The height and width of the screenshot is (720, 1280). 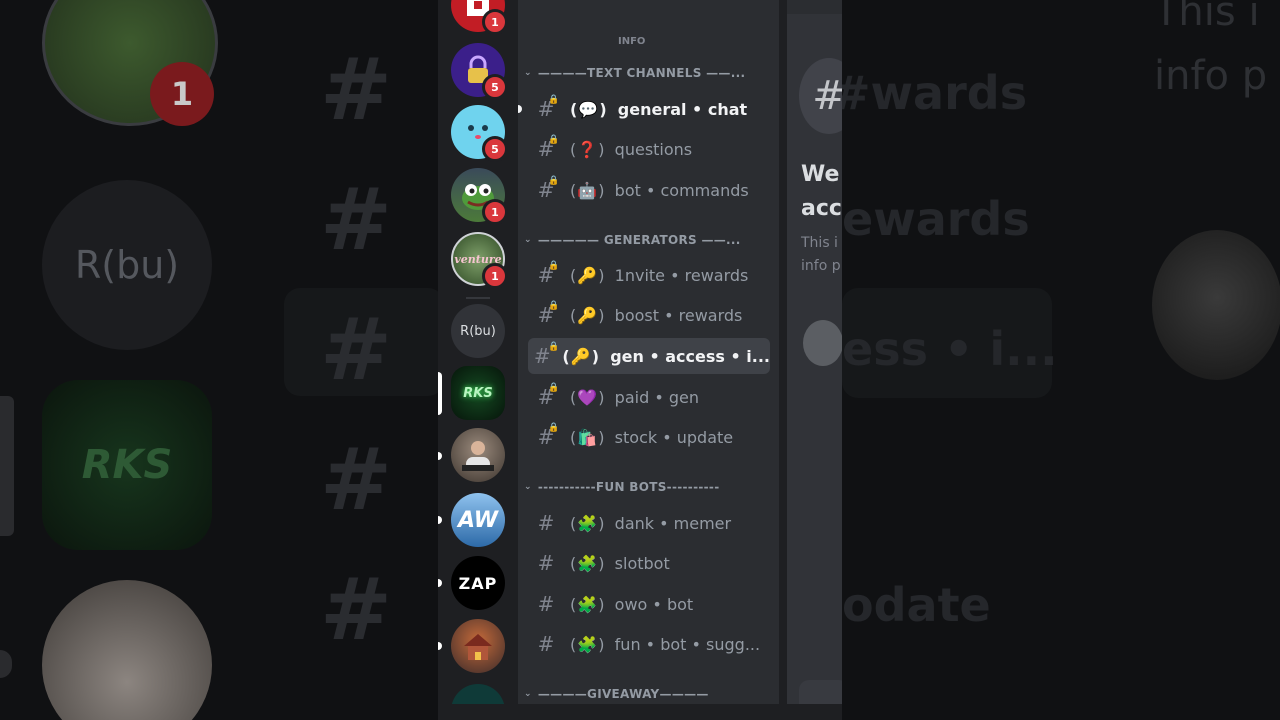 What do you see at coordinates (916, 605) in the screenshot?
I see `bg-update-text: odate` at bounding box center [916, 605].